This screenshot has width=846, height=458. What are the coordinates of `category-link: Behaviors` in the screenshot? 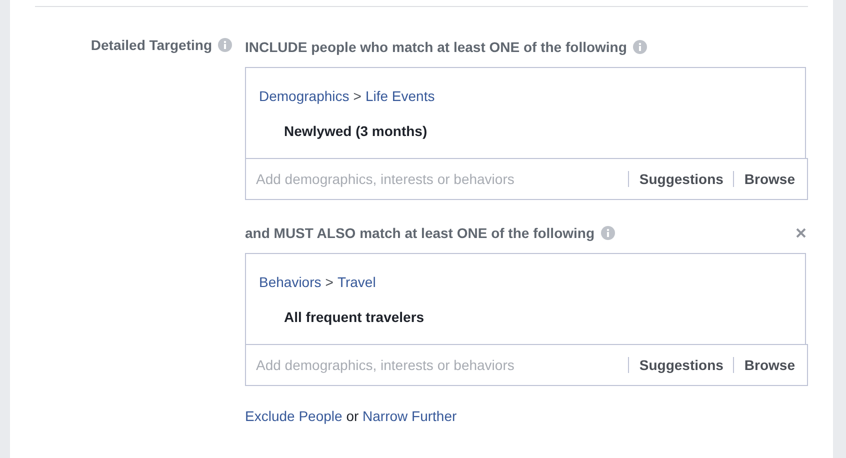 It's located at (290, 282).